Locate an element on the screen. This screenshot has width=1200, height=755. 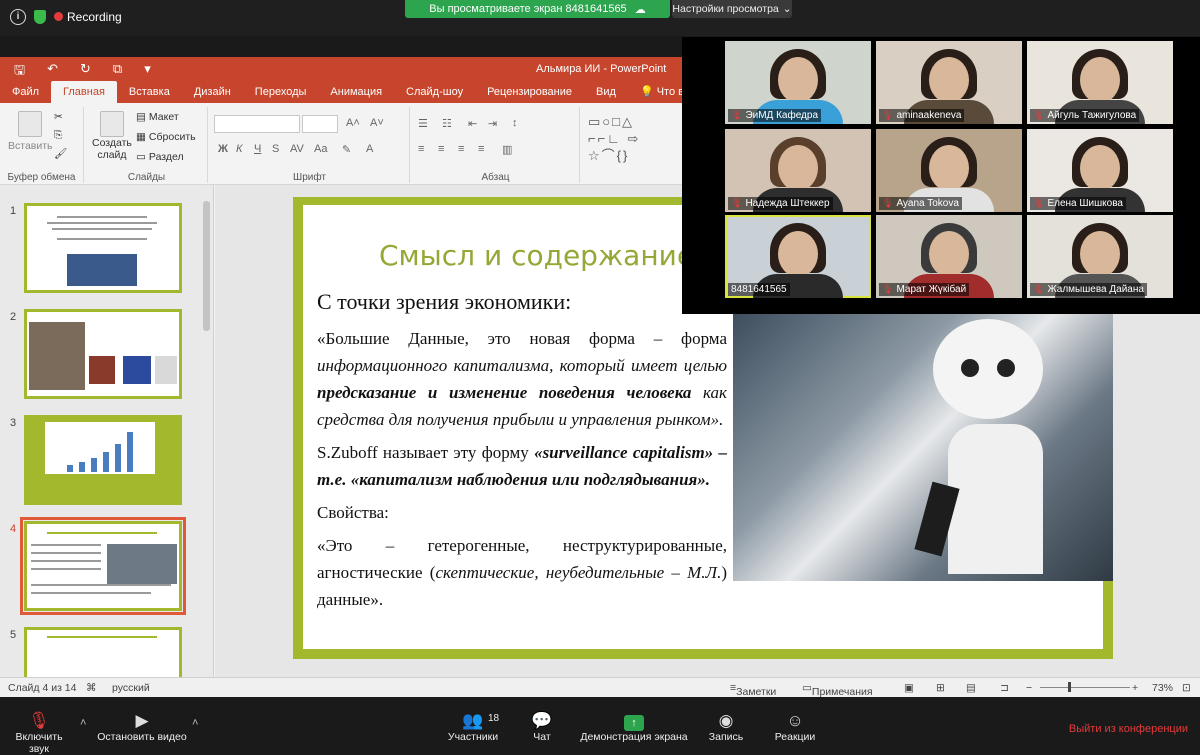
zoom-slider-thumb is located at coordinates (1069, 687).